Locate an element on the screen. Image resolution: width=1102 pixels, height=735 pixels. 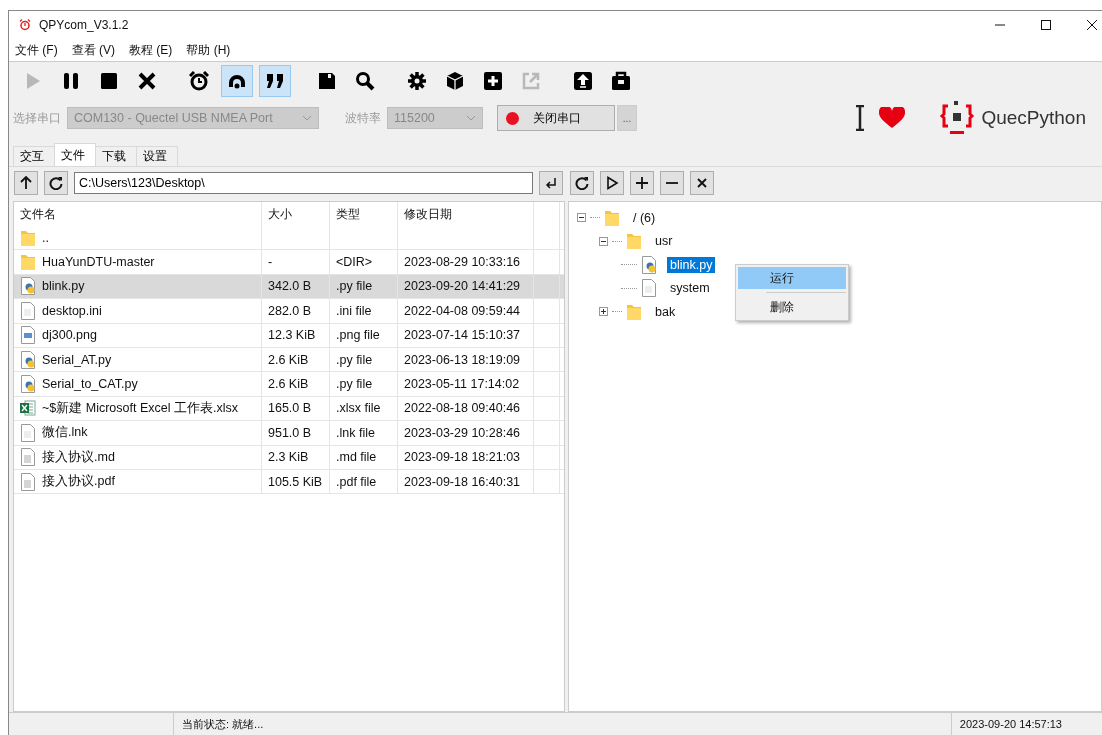
modified-date: 2023-03-29 10:28:46 is located at coordinates (462, 432).